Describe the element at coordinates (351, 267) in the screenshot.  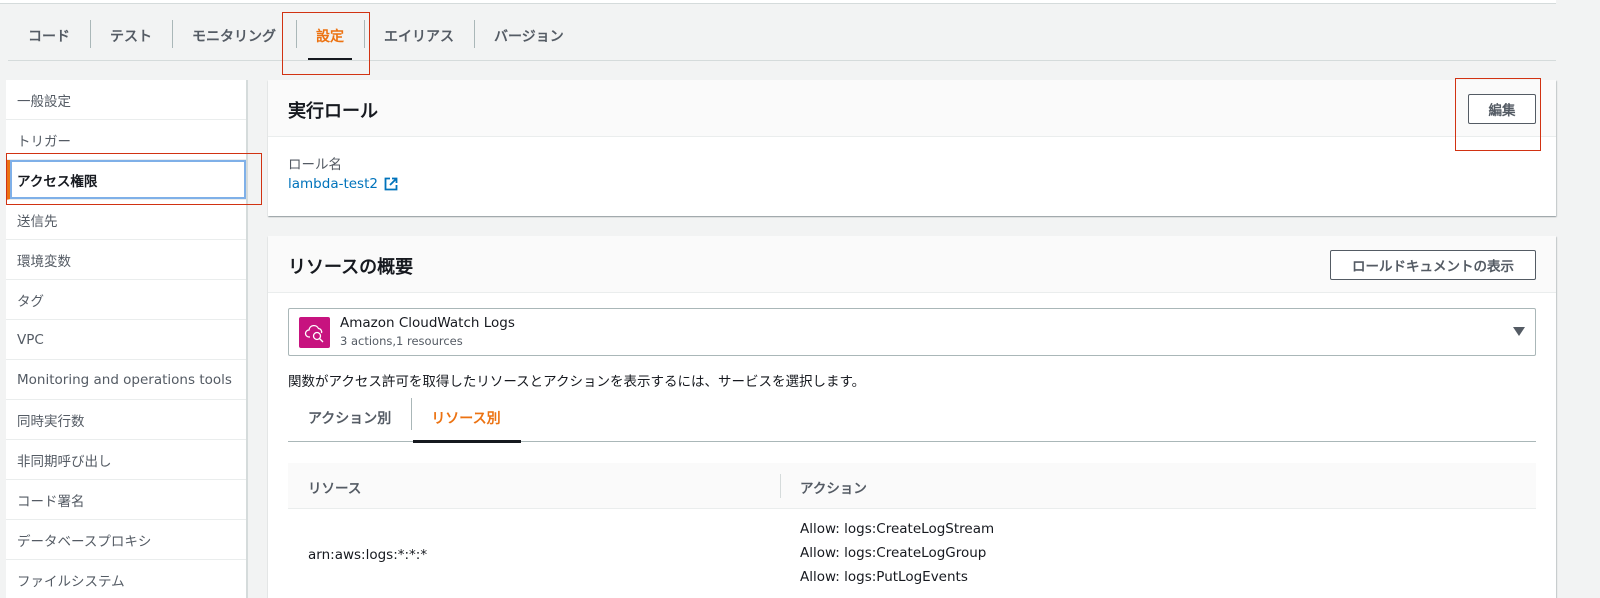
I see `resource-summary-title: リソースの概要` at that location.